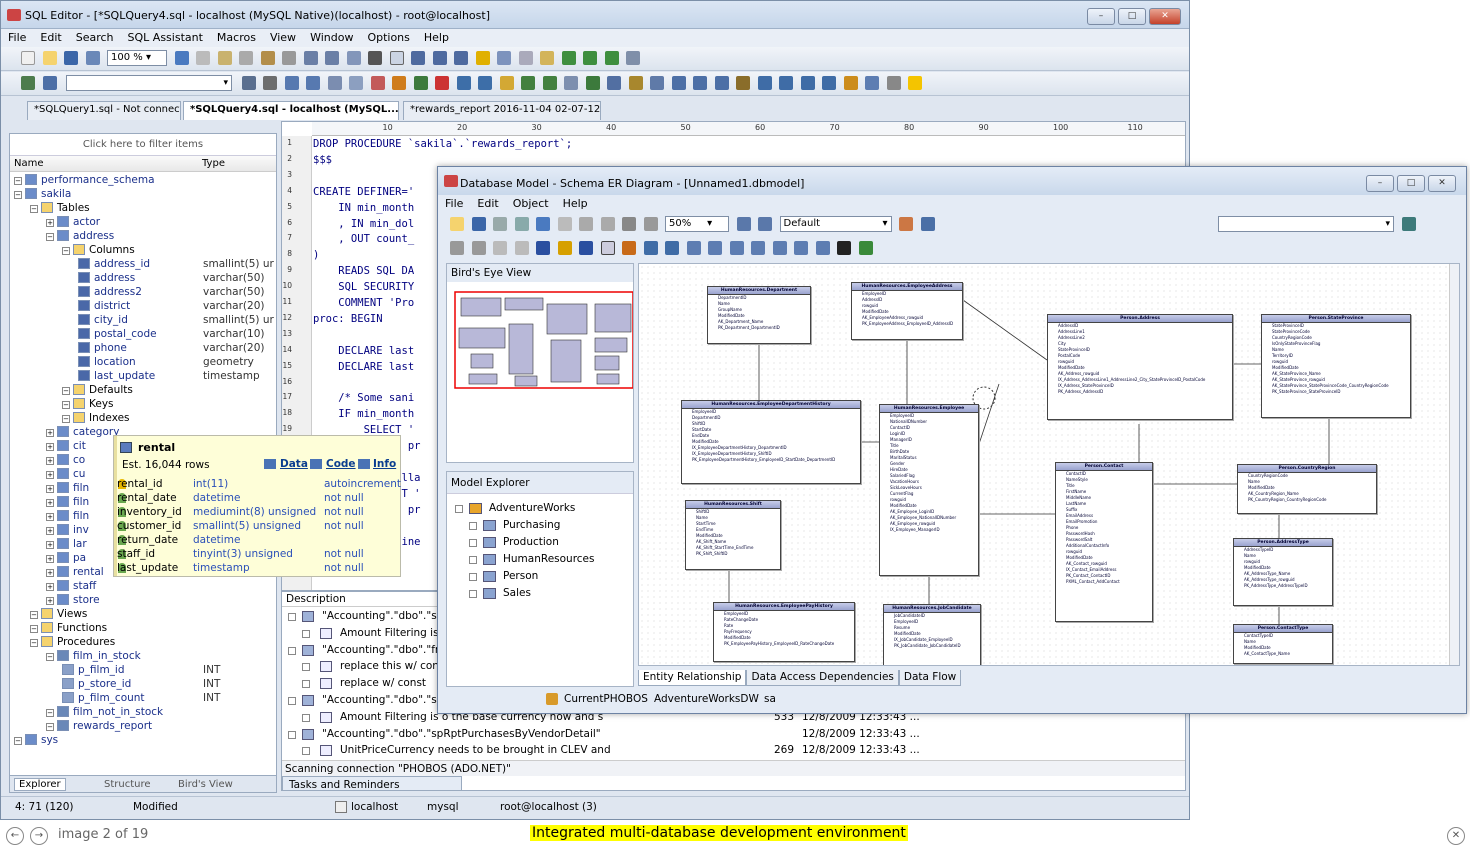 The image size is (1470, 854). What do you see at coordinates (396, 58) in the screenshot?
I see `expand-icon` at bounding box center [396, 58].